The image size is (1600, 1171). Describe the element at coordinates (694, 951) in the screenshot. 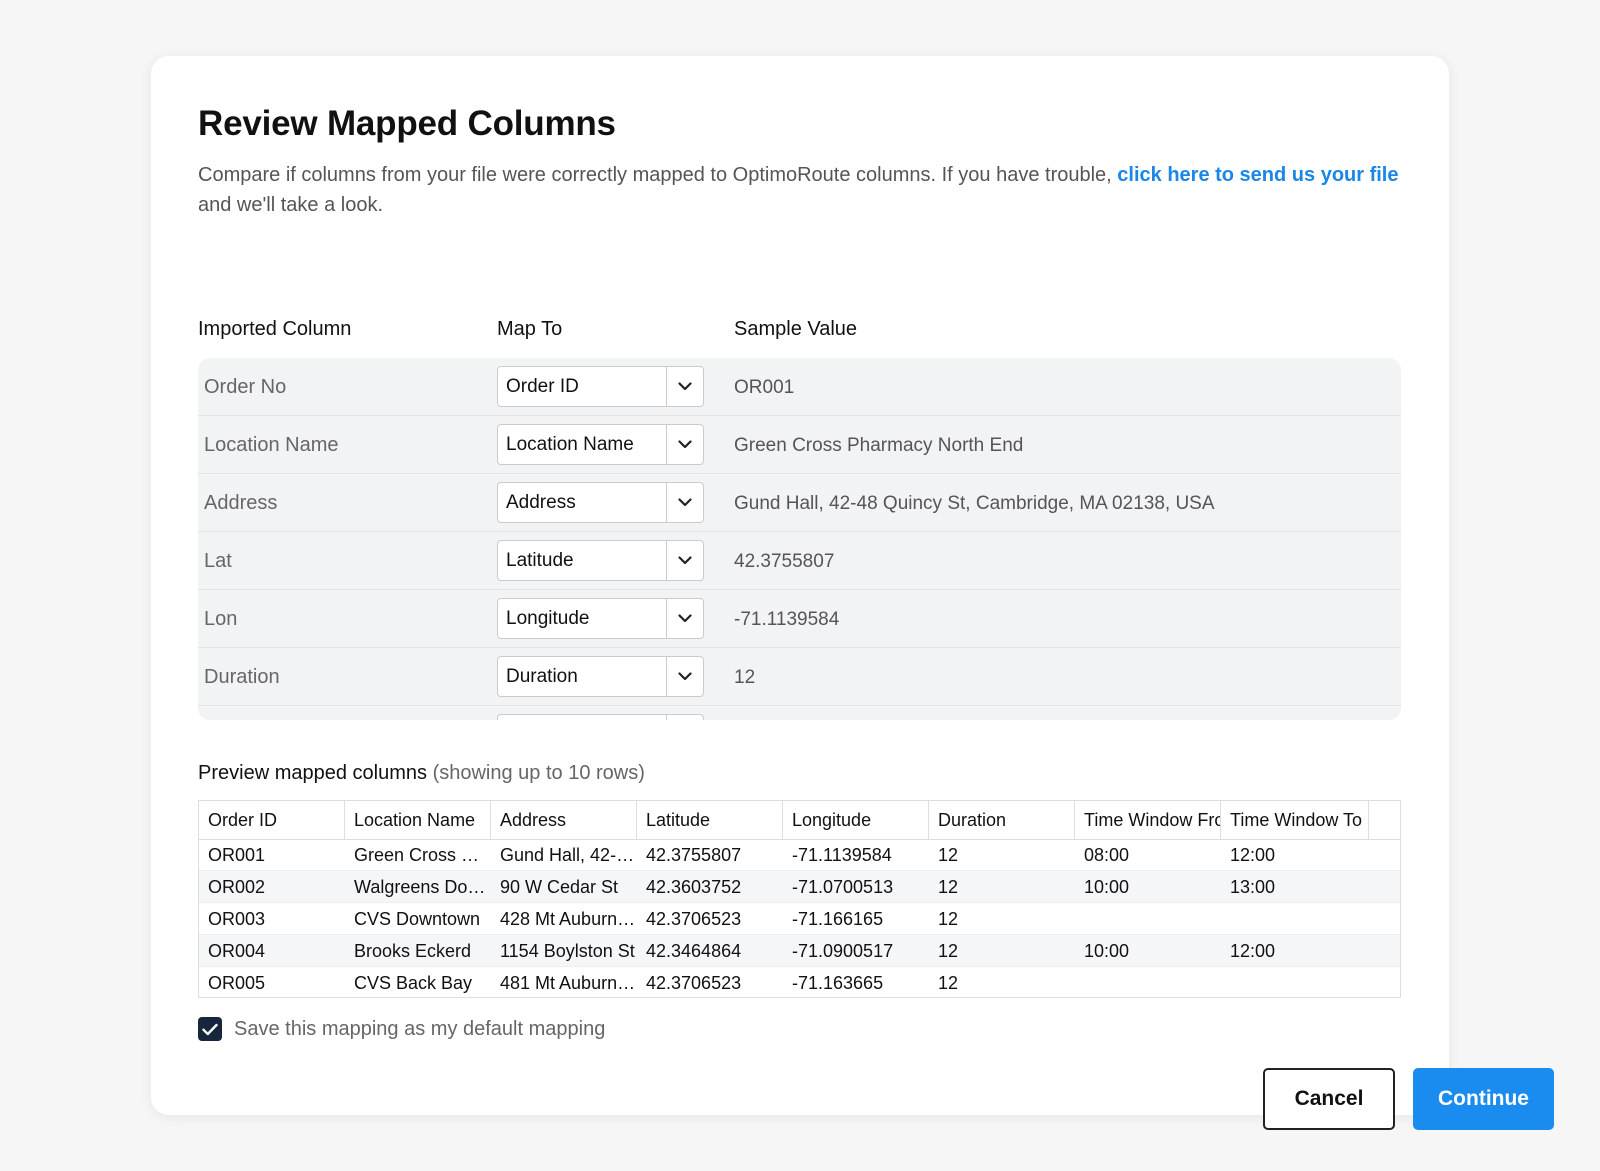

I see `preview-cell: 42.3464864` at that location.